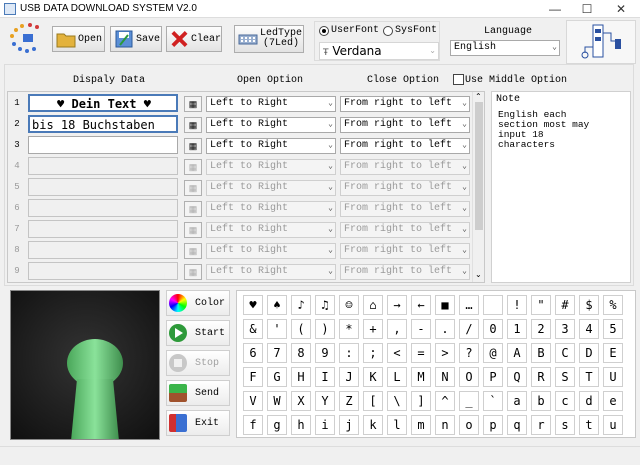 The width and height of the screenshot is (640, 465). Describe the element at coordinates (541, 353) in the screenshot. I see `symbol-key: B` at that location.